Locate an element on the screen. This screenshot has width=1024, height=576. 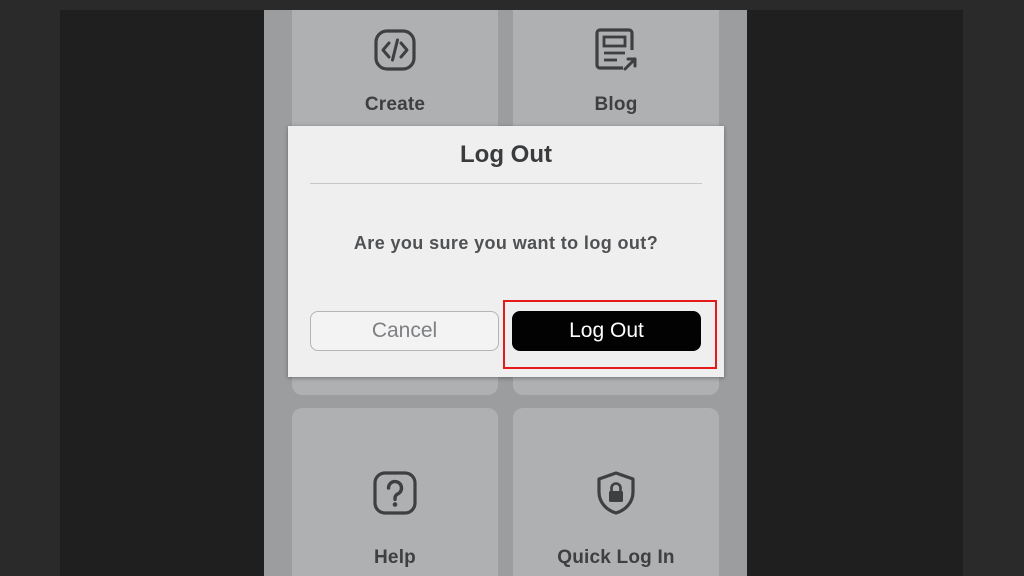
question-icon is located at coordinates (395, 495).